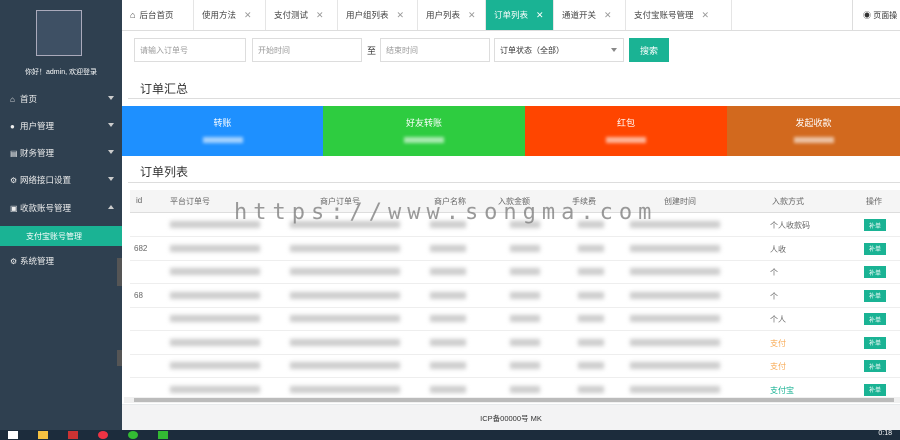  Describe the element at coordinates (61, 261) in the screenshot. I see `sidebar-item-system: ⚙ 系统管理` at that location.